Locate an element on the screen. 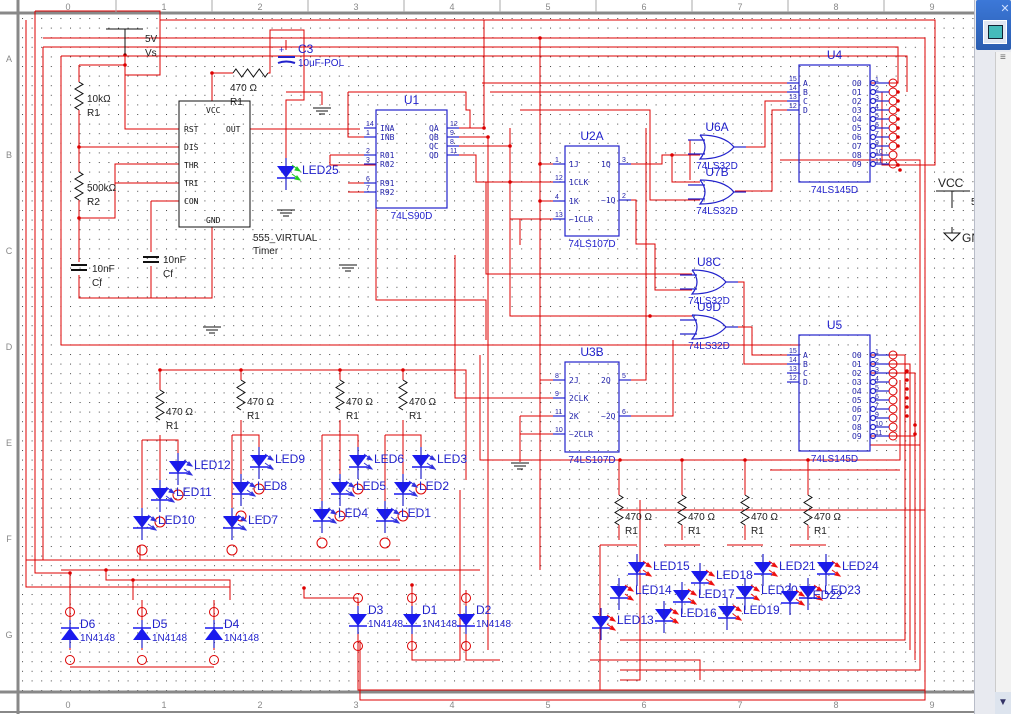  pin-label: QC is located at coordinates (434, 146).